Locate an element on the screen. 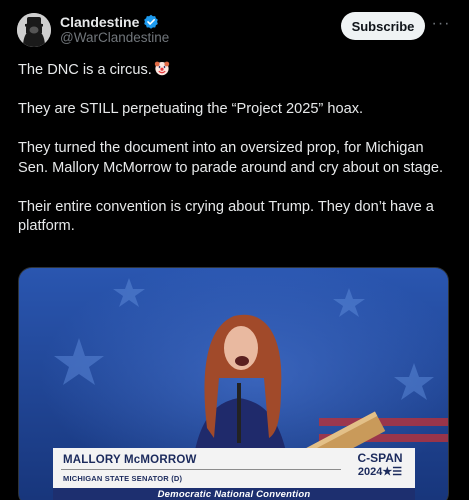 The height and width of the screenshot is (500, 469). event-name: Democratic National Convention is located at coordinates (234, 494).